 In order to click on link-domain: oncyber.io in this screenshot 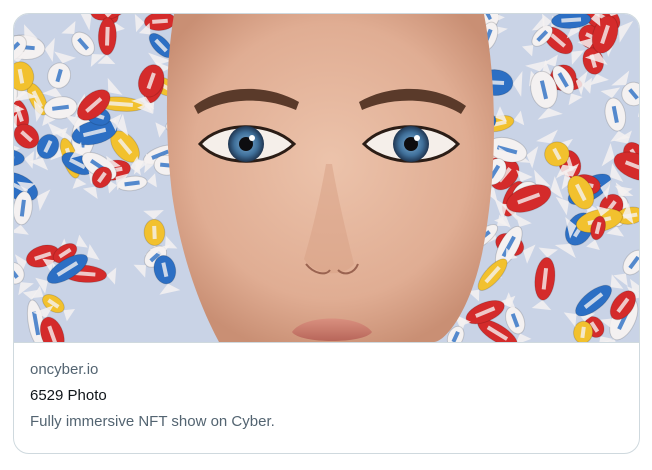, I will do `click(64, 369)`.